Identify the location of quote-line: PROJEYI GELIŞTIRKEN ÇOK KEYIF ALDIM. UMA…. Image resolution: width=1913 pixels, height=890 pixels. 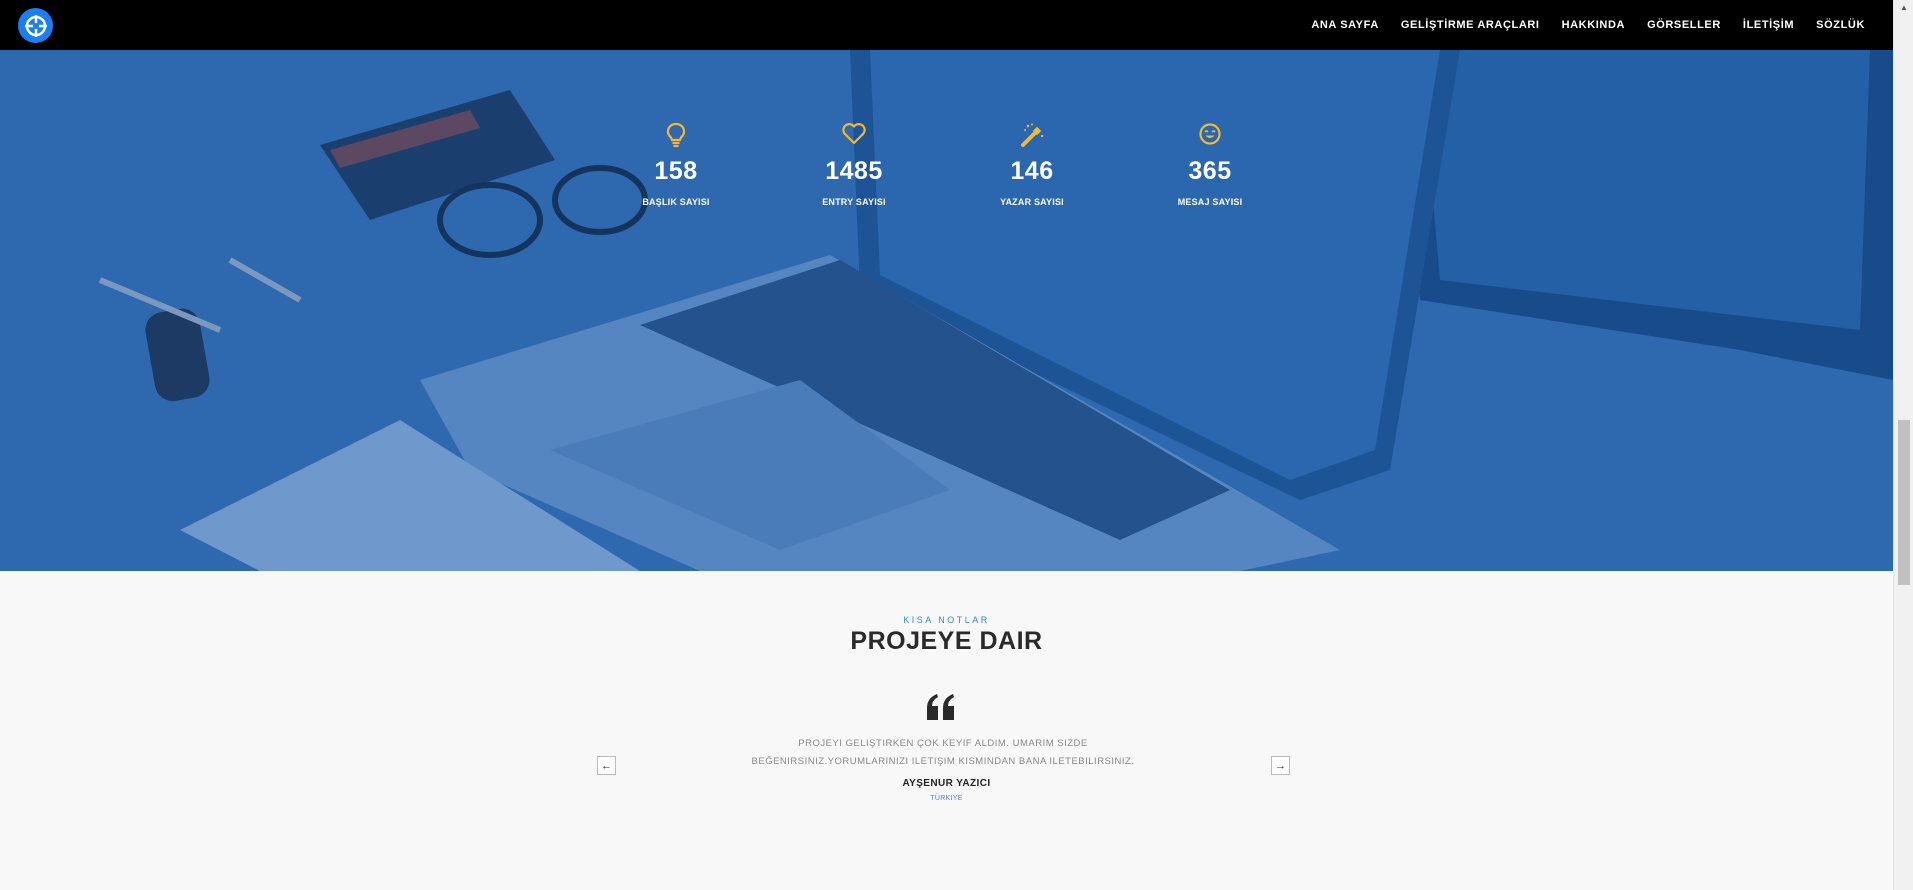
(943, 743).